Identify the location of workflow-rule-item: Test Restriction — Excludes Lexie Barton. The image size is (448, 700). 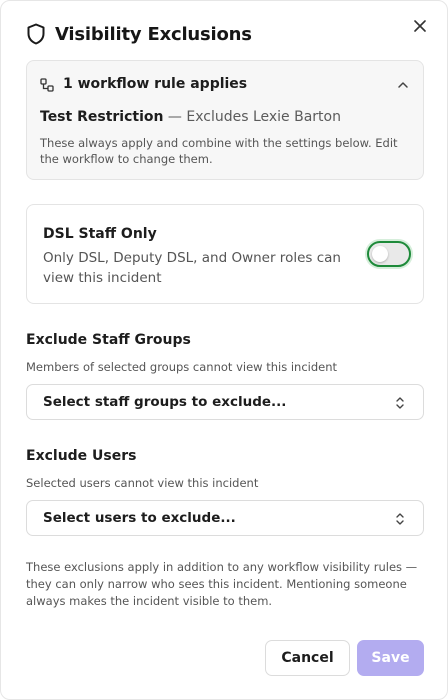
(190, 117).